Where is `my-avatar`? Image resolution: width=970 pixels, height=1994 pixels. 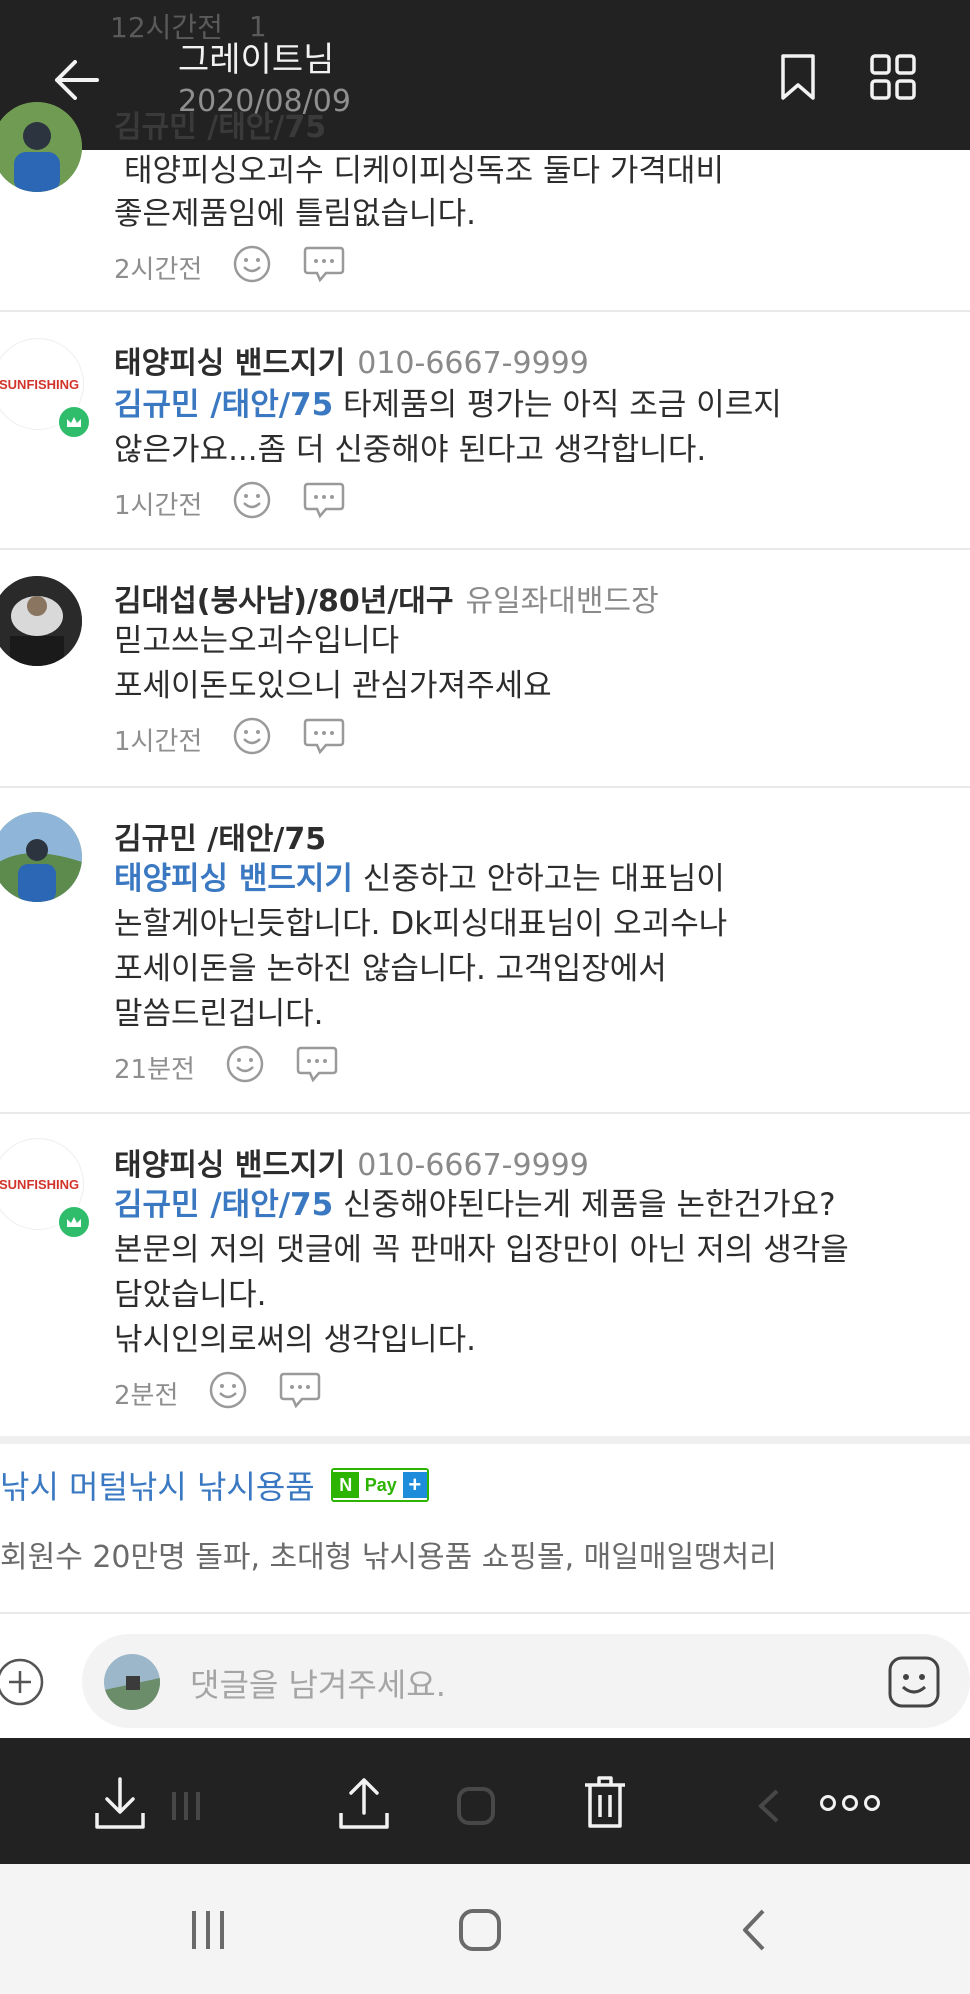 my-avatar is located at coordinates (132, 1682).